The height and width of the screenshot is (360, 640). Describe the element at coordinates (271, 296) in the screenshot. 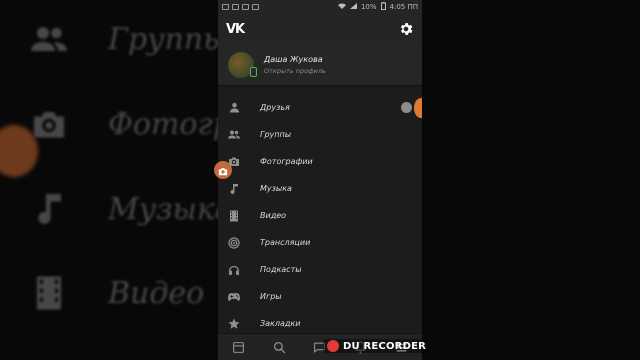

I see `menu-item-label: Игры` at that location.